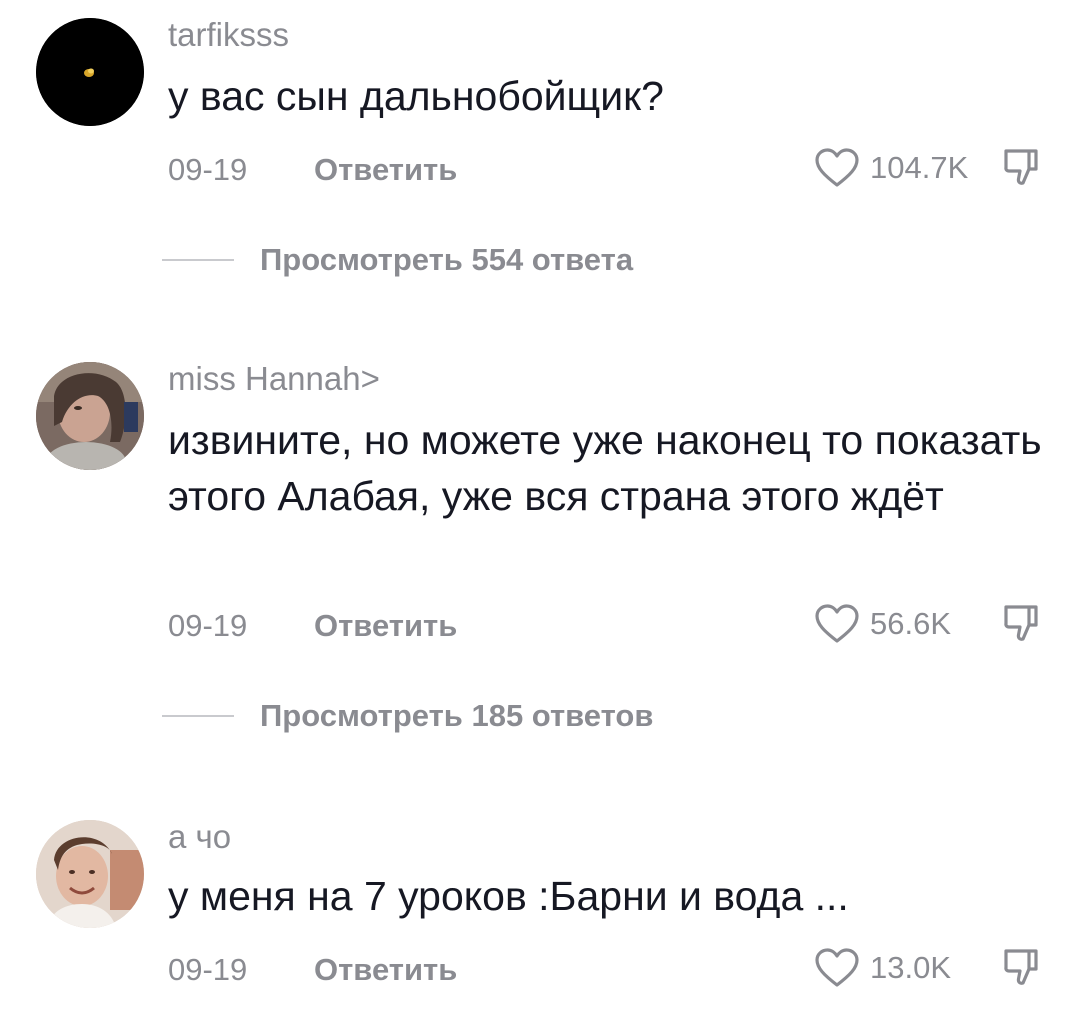 Image resolution: width=1076 pixels, height=1024 pixels. Describe the element at coordinates (228, 35) in the screenshot. I see `comment-username: tarfiksss` at that location.